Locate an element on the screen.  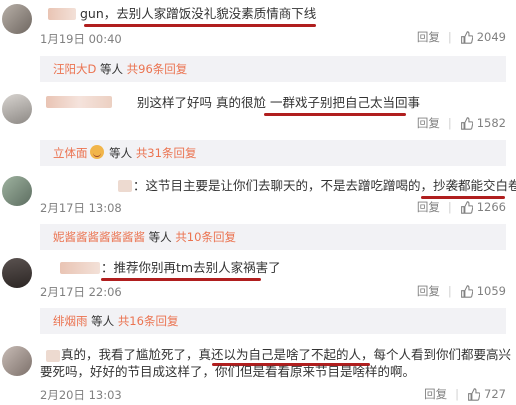
comment-actions: 回复 | 1266 is located at coordinates (461, 207).